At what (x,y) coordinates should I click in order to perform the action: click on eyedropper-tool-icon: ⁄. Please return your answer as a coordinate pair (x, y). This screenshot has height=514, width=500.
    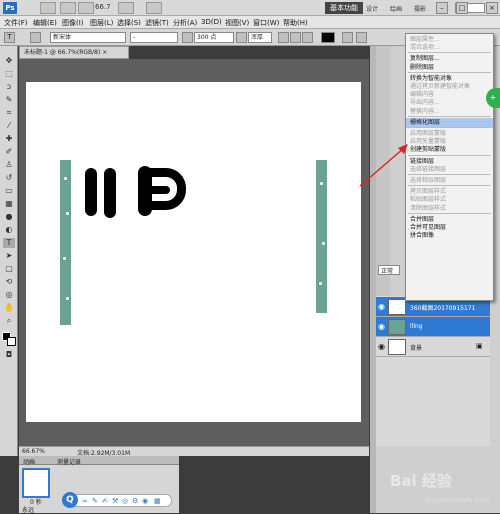
    Looking at the image, I should click on (9, 126).